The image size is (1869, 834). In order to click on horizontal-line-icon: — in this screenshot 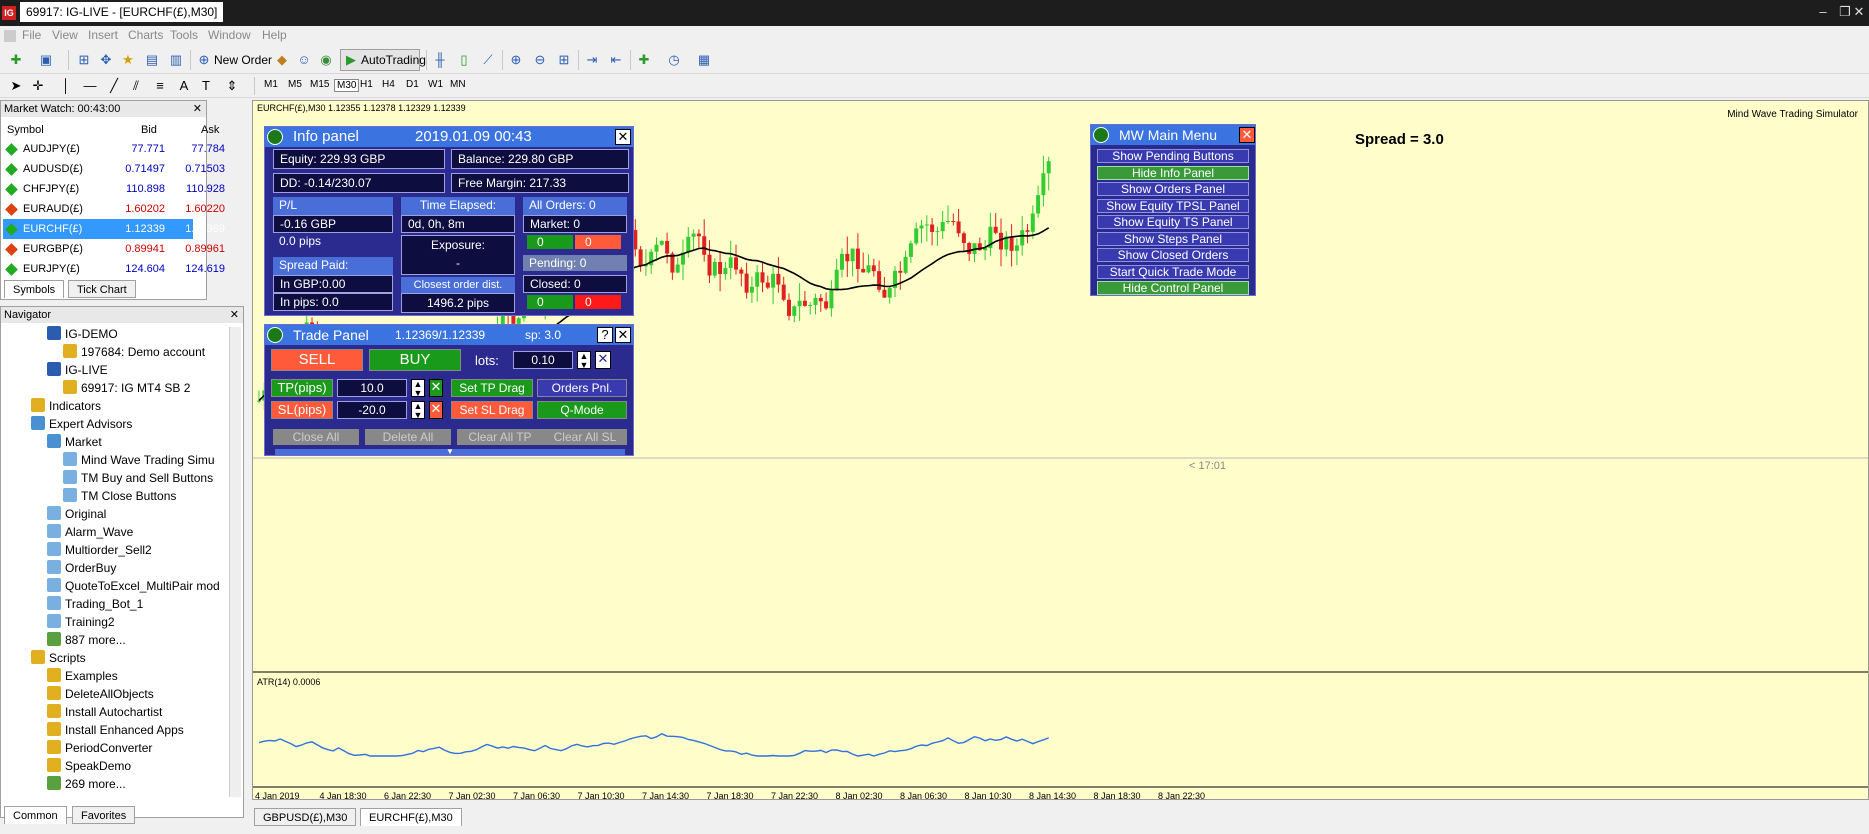, I will do `click(90, 86)`.